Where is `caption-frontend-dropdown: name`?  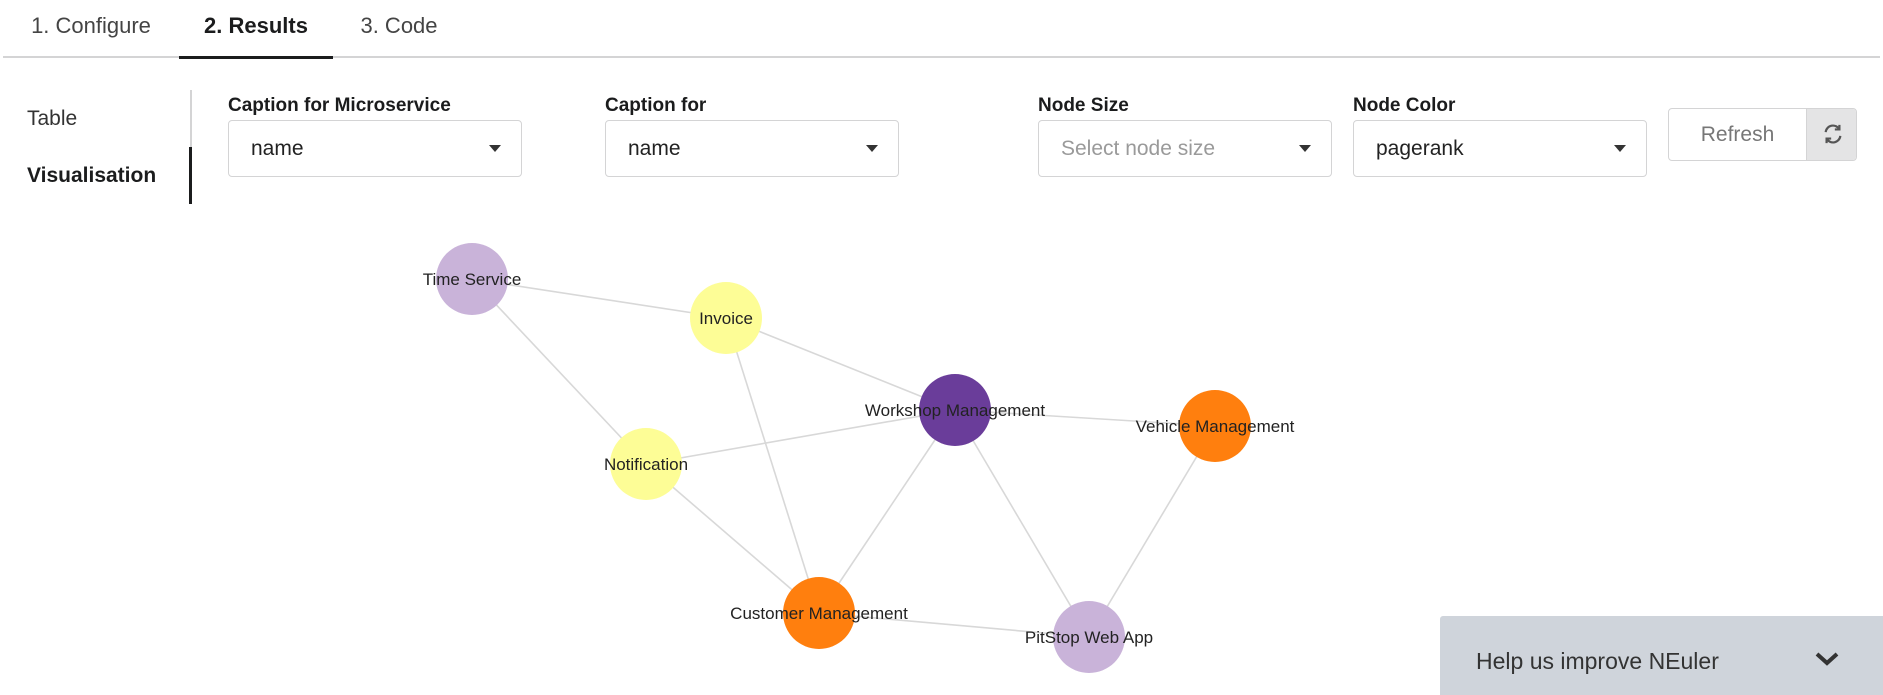
caption-frontend-dropdown: name is located at coordinates (752, 148).